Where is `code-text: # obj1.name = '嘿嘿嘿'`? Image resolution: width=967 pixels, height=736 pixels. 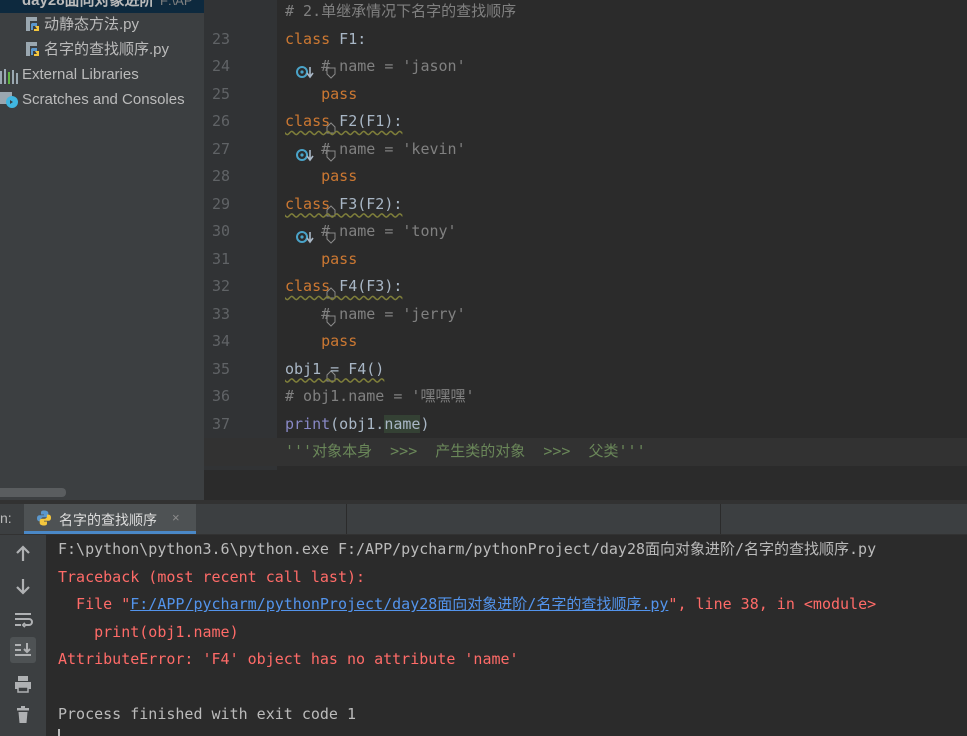
code-text: # obj1.name = '嘿嘿嘿' is located at coordinates (380, 396).